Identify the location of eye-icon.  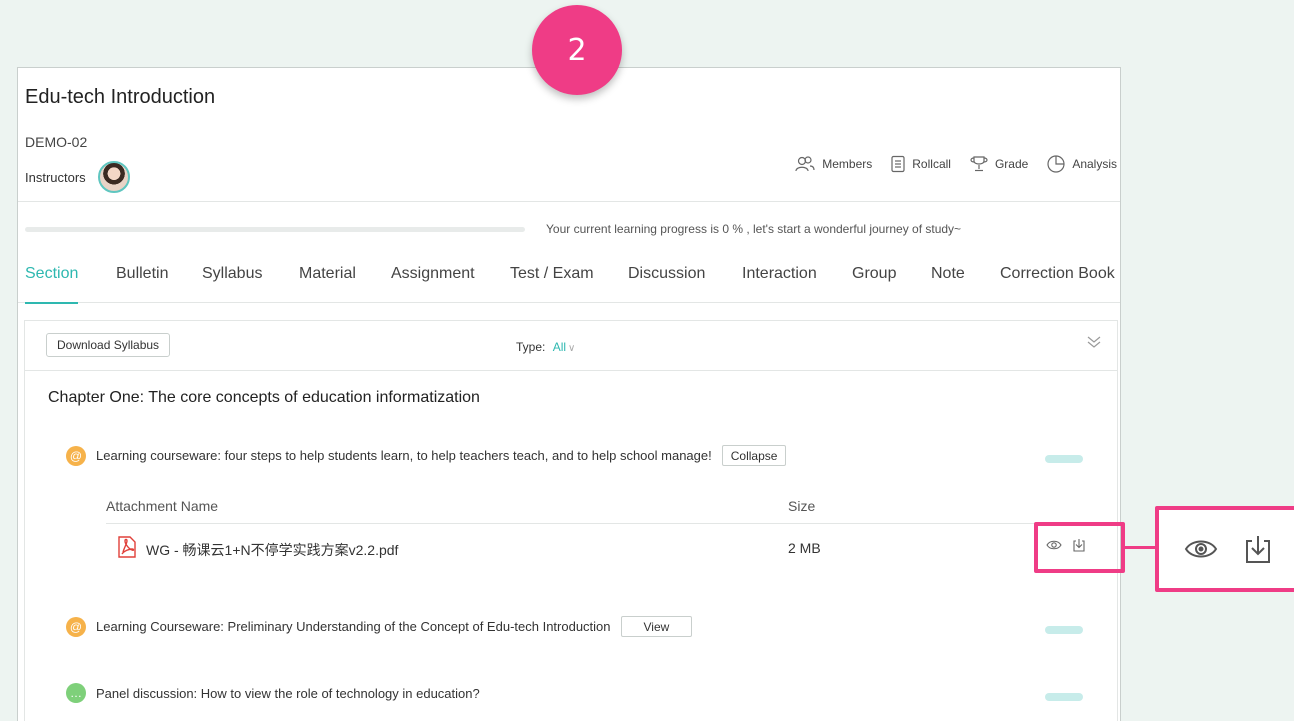
(1201, 549).